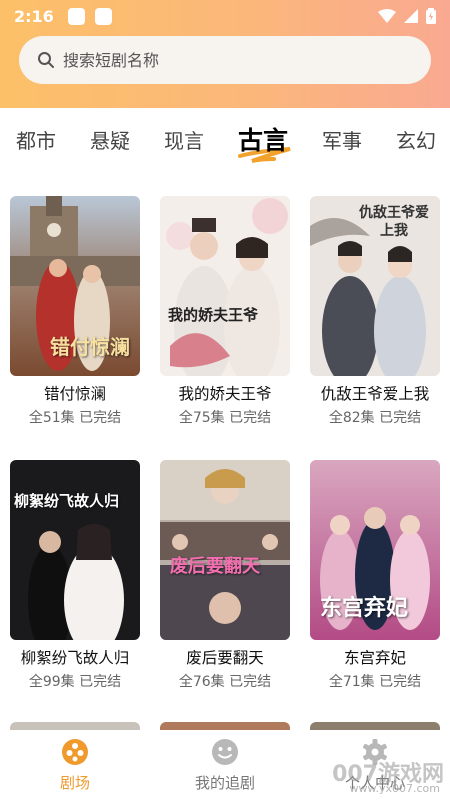 Image resolution: width=450 pixels, height=800 pixels. I want to click on tab-junshi: 军事, so click(342, 139).